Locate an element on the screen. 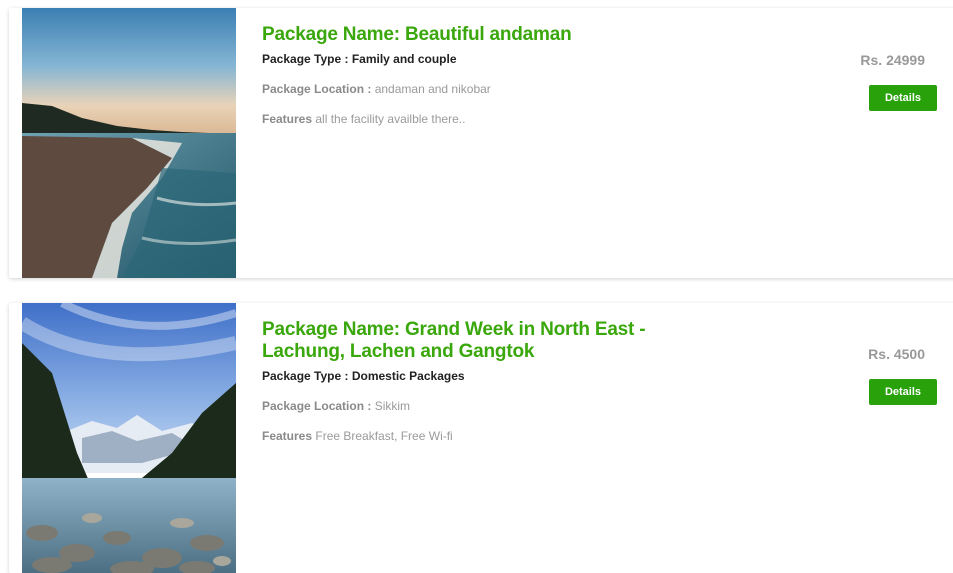  package-type-value: Family and couple is located at coordinates (404, 59).